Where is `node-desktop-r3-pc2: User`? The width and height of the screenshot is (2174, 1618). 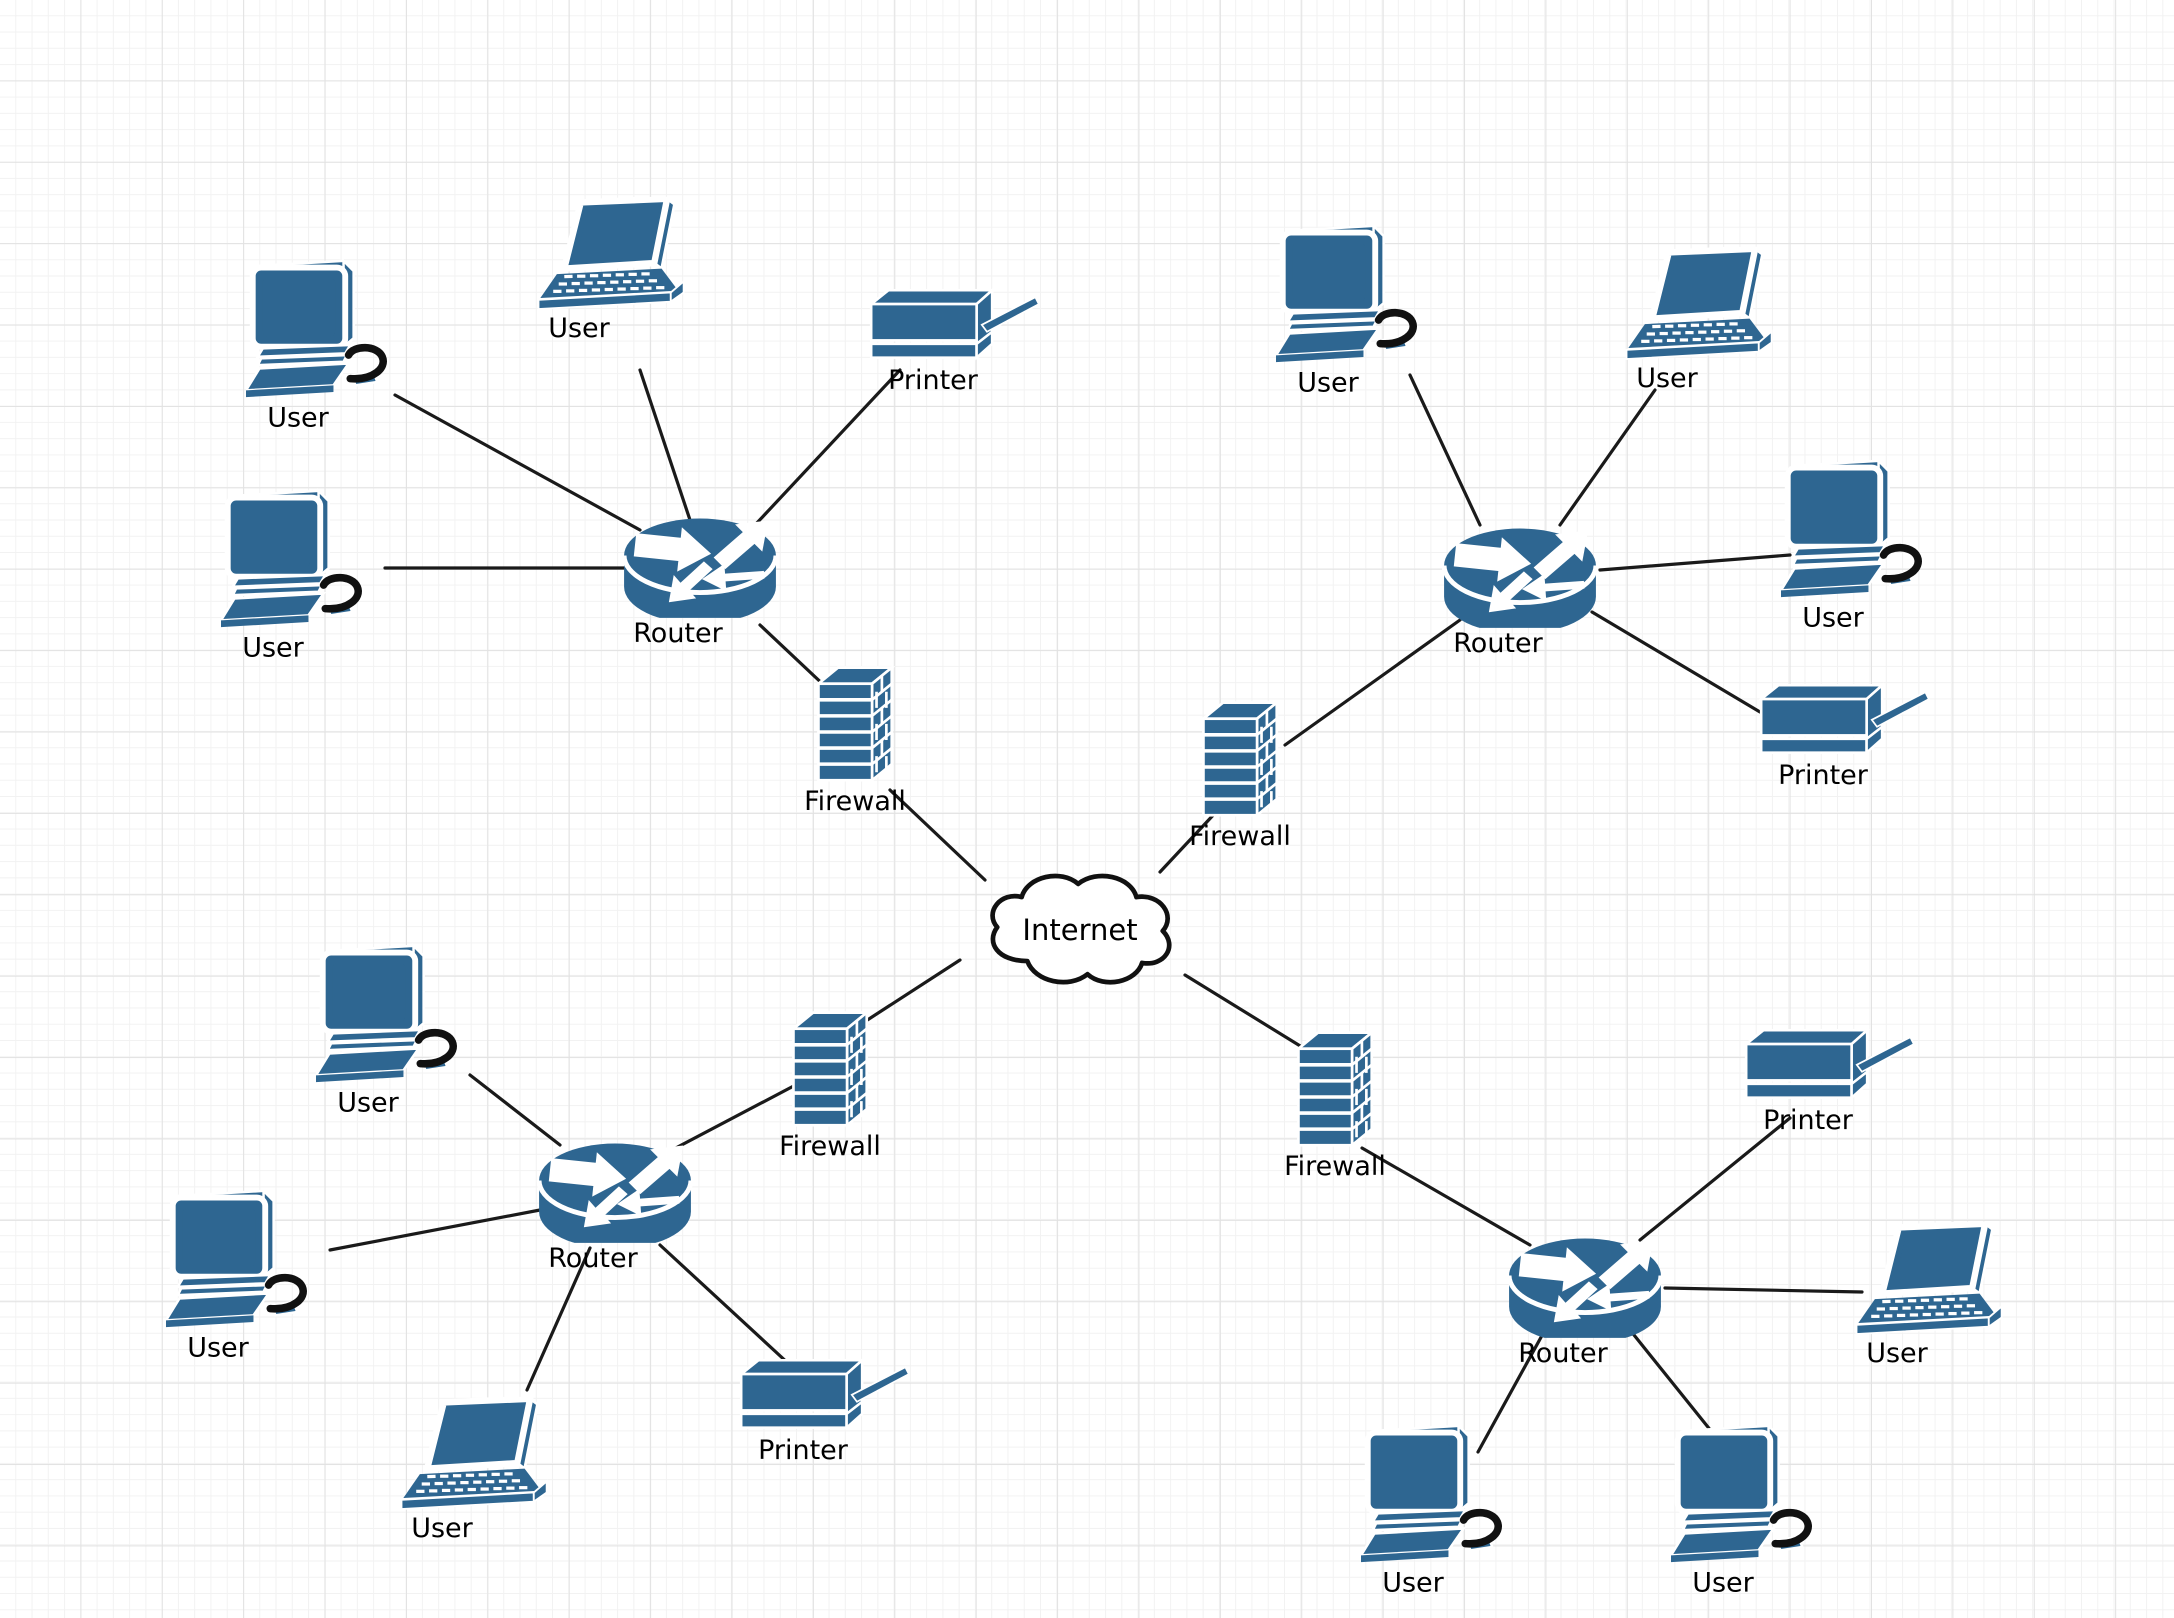 node-desktop-r3-pc2: User is located at coordinates (240, 1274).